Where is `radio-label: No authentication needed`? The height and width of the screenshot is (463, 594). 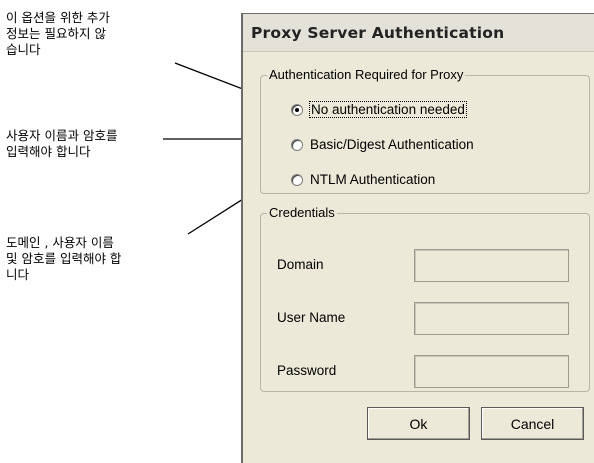 radio-label: No authentication needed is located at coordinates (388, 109).